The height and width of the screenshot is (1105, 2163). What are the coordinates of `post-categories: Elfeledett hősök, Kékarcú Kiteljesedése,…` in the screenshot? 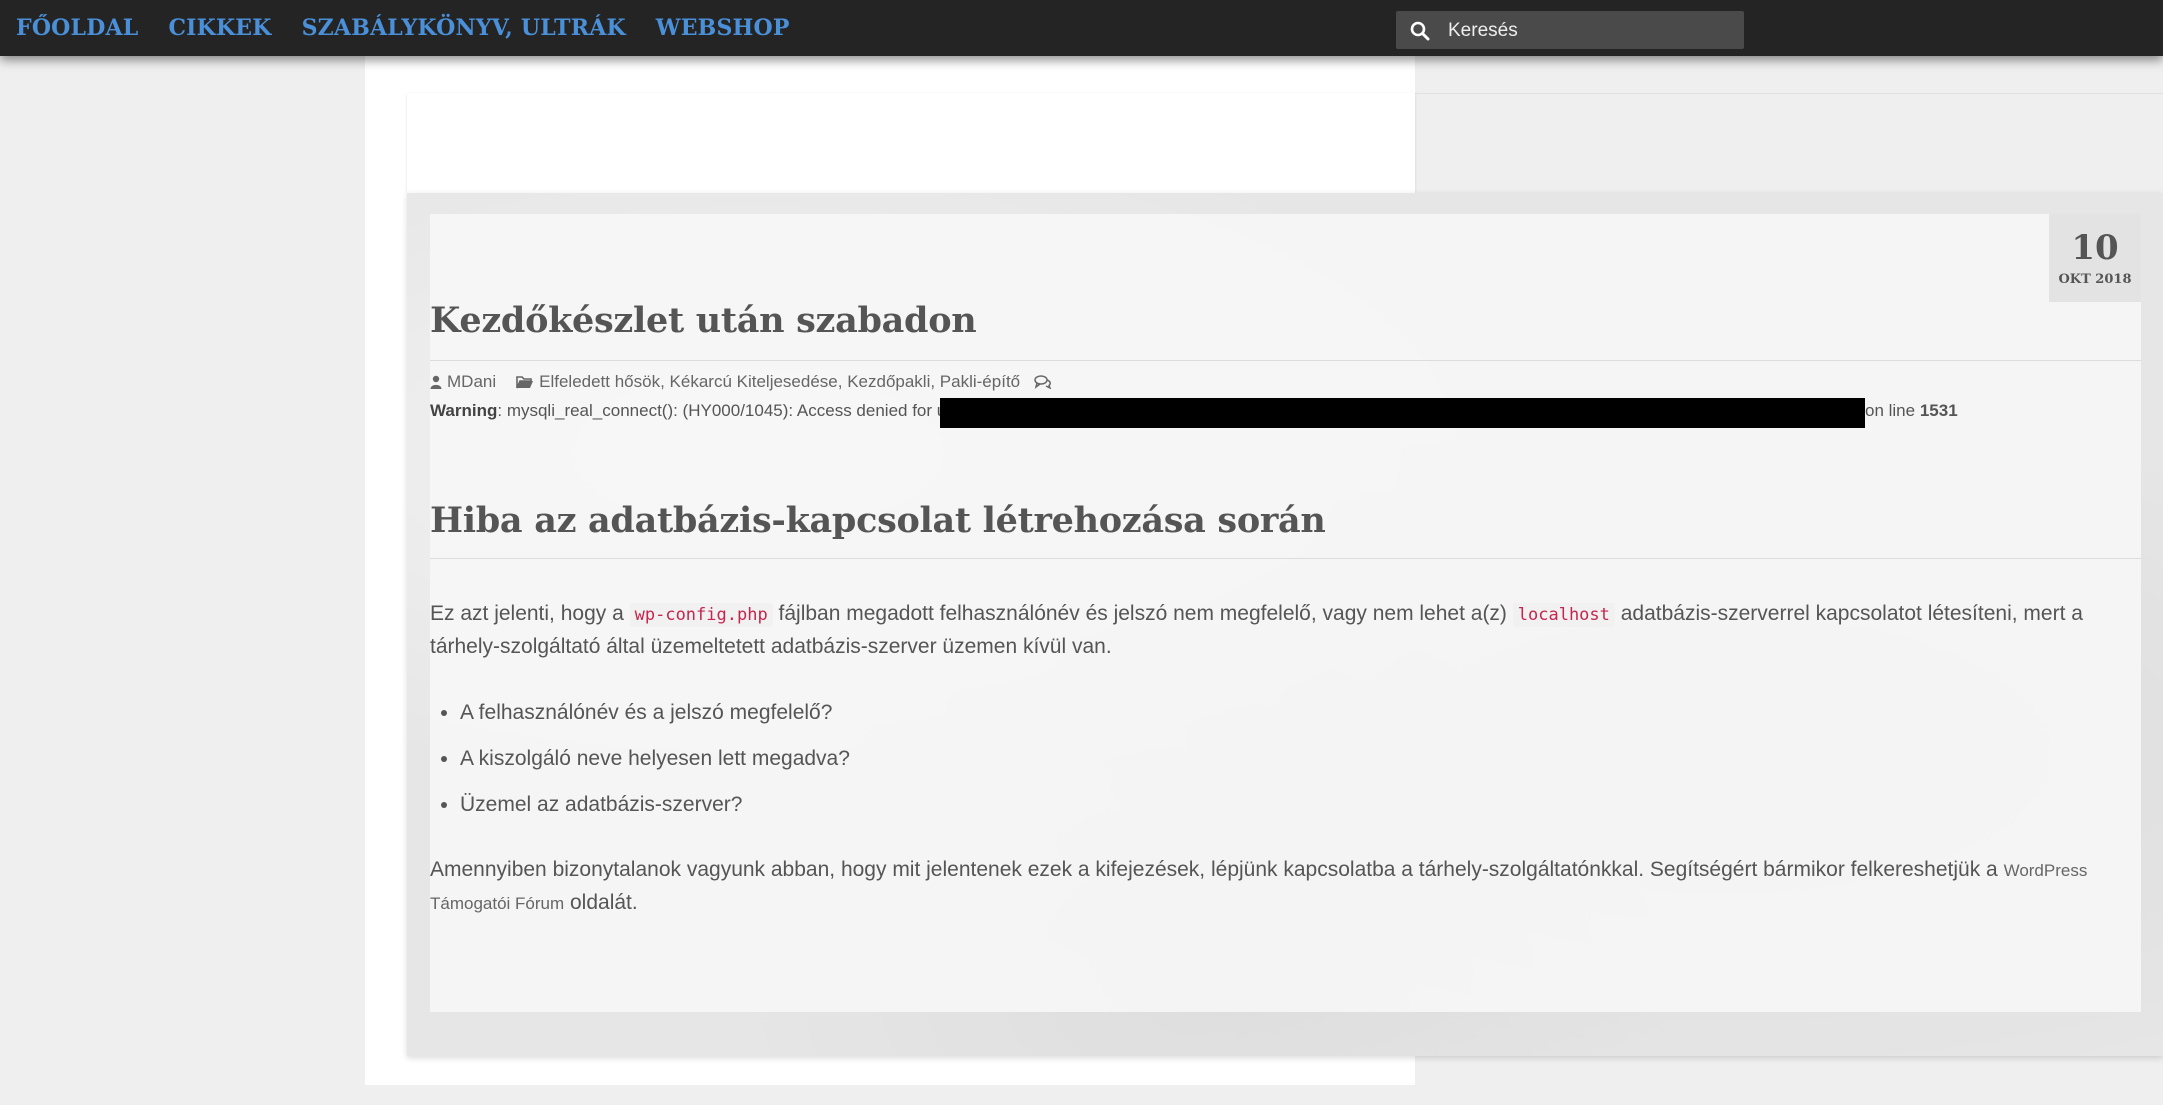 It's located at (779, 382).